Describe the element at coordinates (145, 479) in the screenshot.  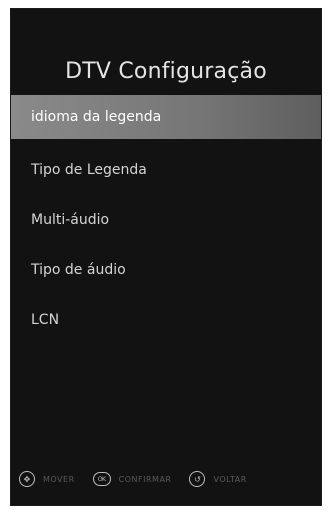
I see `hint-label: CONFIRMAR` at that location.